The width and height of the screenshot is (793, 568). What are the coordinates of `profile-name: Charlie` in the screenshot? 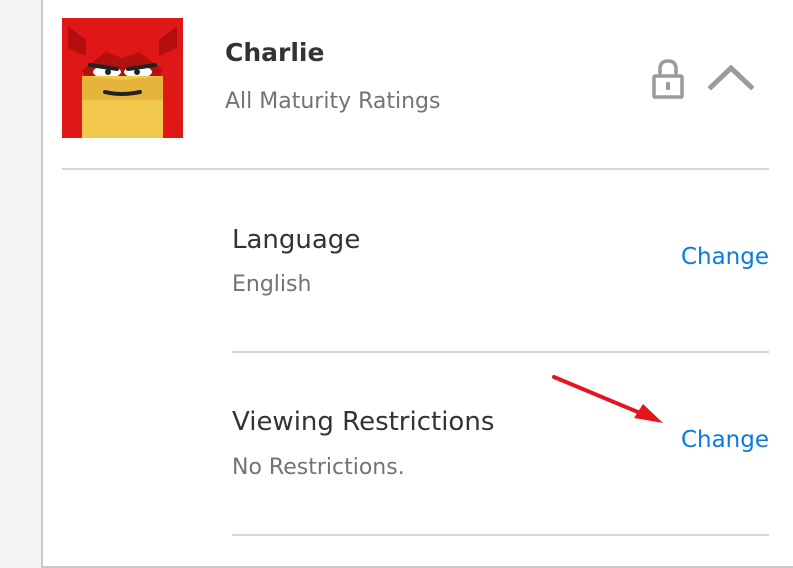 It's located at (275, 52).